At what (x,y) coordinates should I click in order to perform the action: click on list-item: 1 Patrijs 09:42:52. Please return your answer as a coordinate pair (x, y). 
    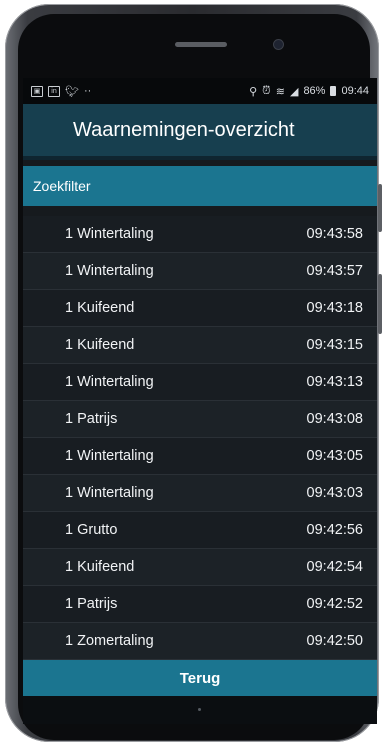
    Looking at the image, I should click on (200, 604).